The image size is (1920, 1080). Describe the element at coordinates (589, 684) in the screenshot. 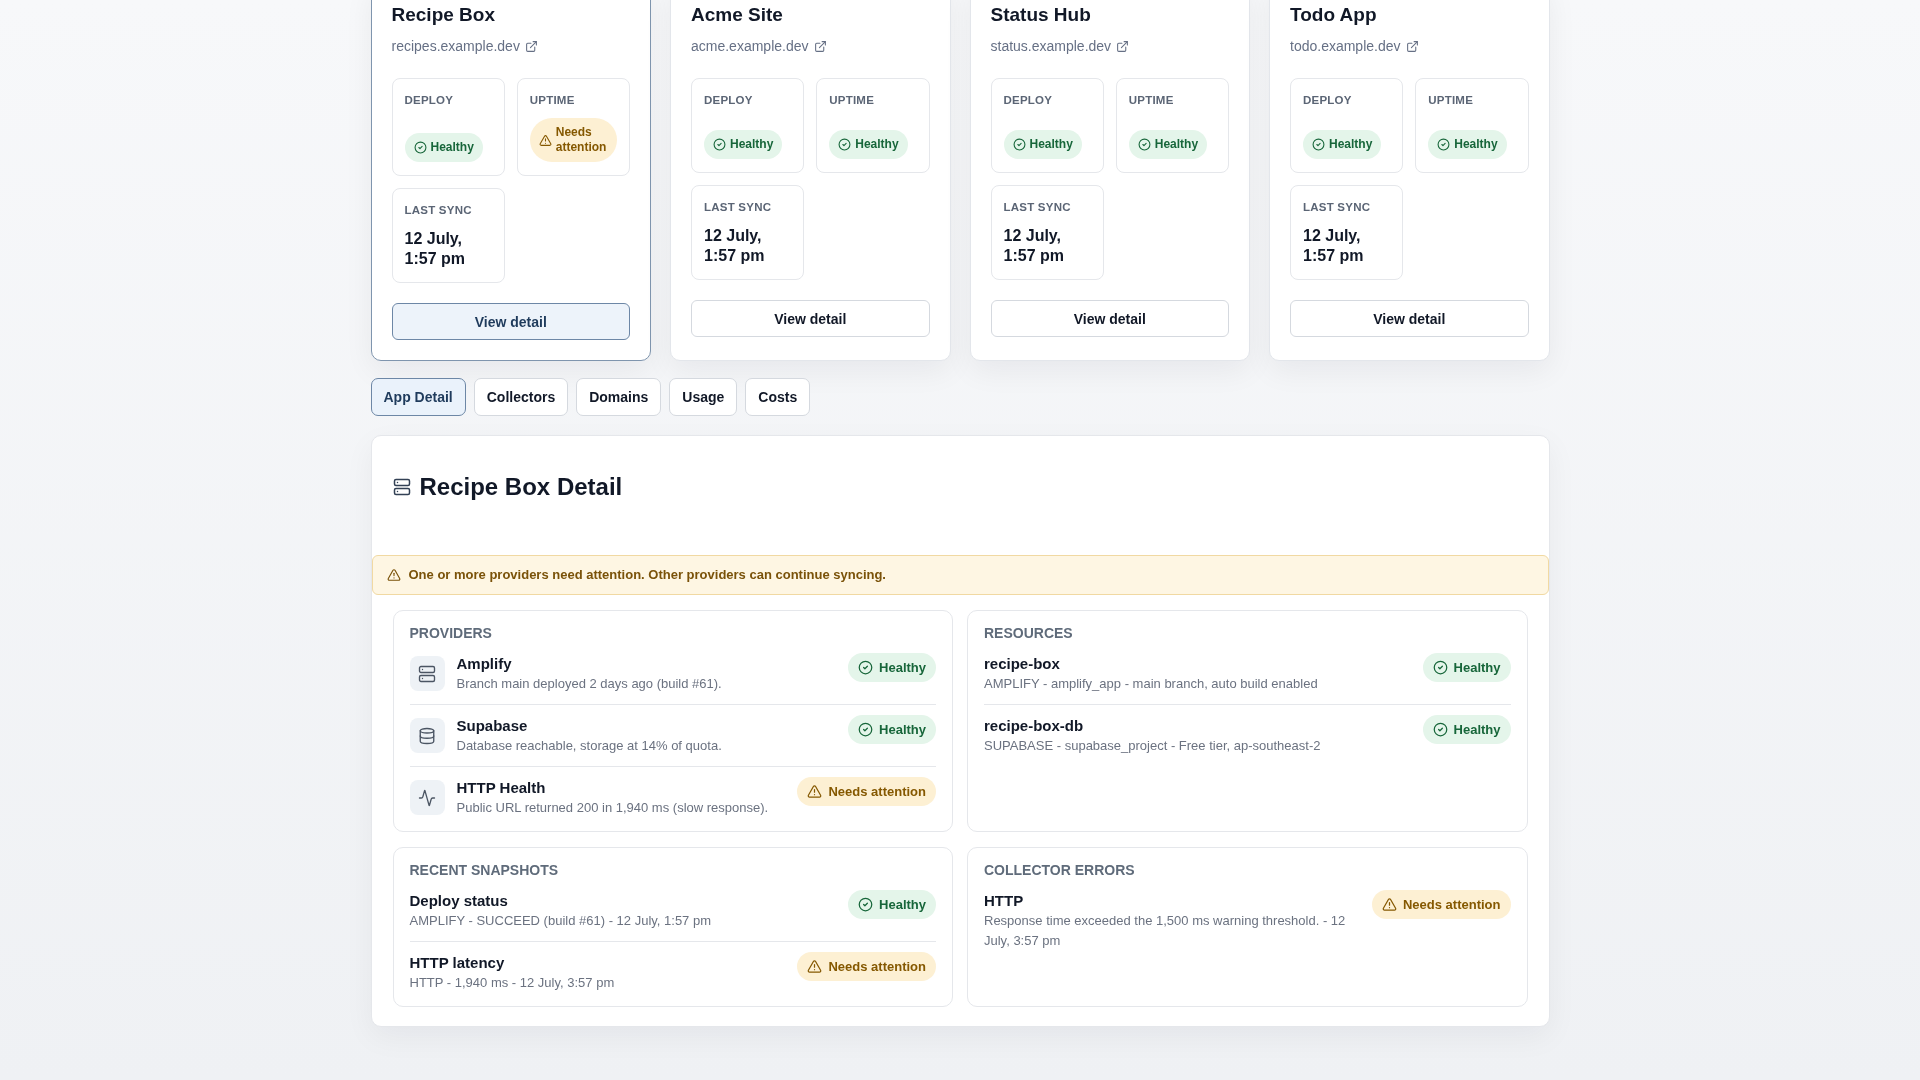

I see `item-description: Branch main deployed 2 days ago (build #61).` at that location.